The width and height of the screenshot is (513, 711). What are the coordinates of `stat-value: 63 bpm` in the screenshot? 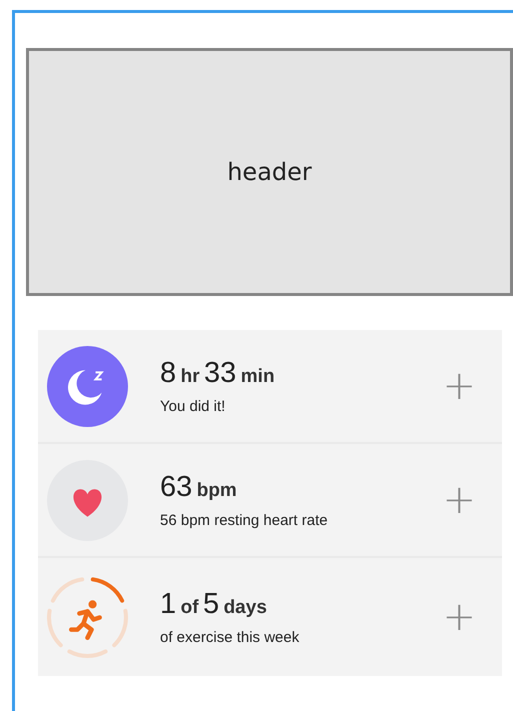 It's located at (199, 487).